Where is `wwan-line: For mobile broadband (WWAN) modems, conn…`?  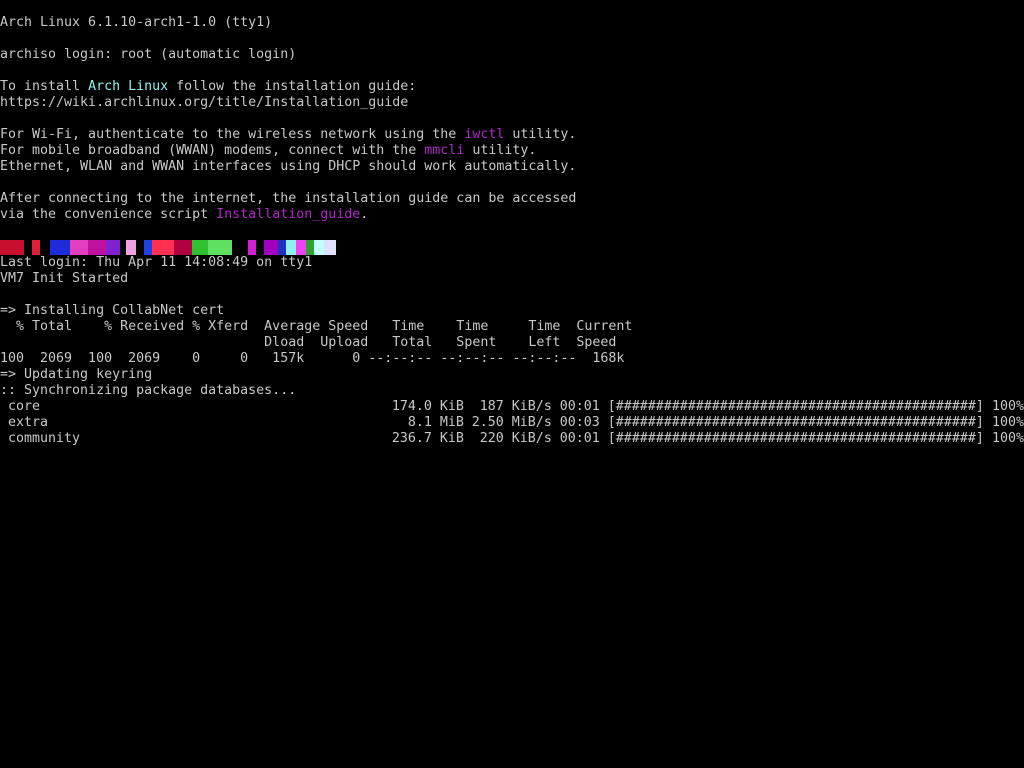
wwan-line: For mobile broadband (WWAN) modems, conn… is located at coordinates (512, 151).